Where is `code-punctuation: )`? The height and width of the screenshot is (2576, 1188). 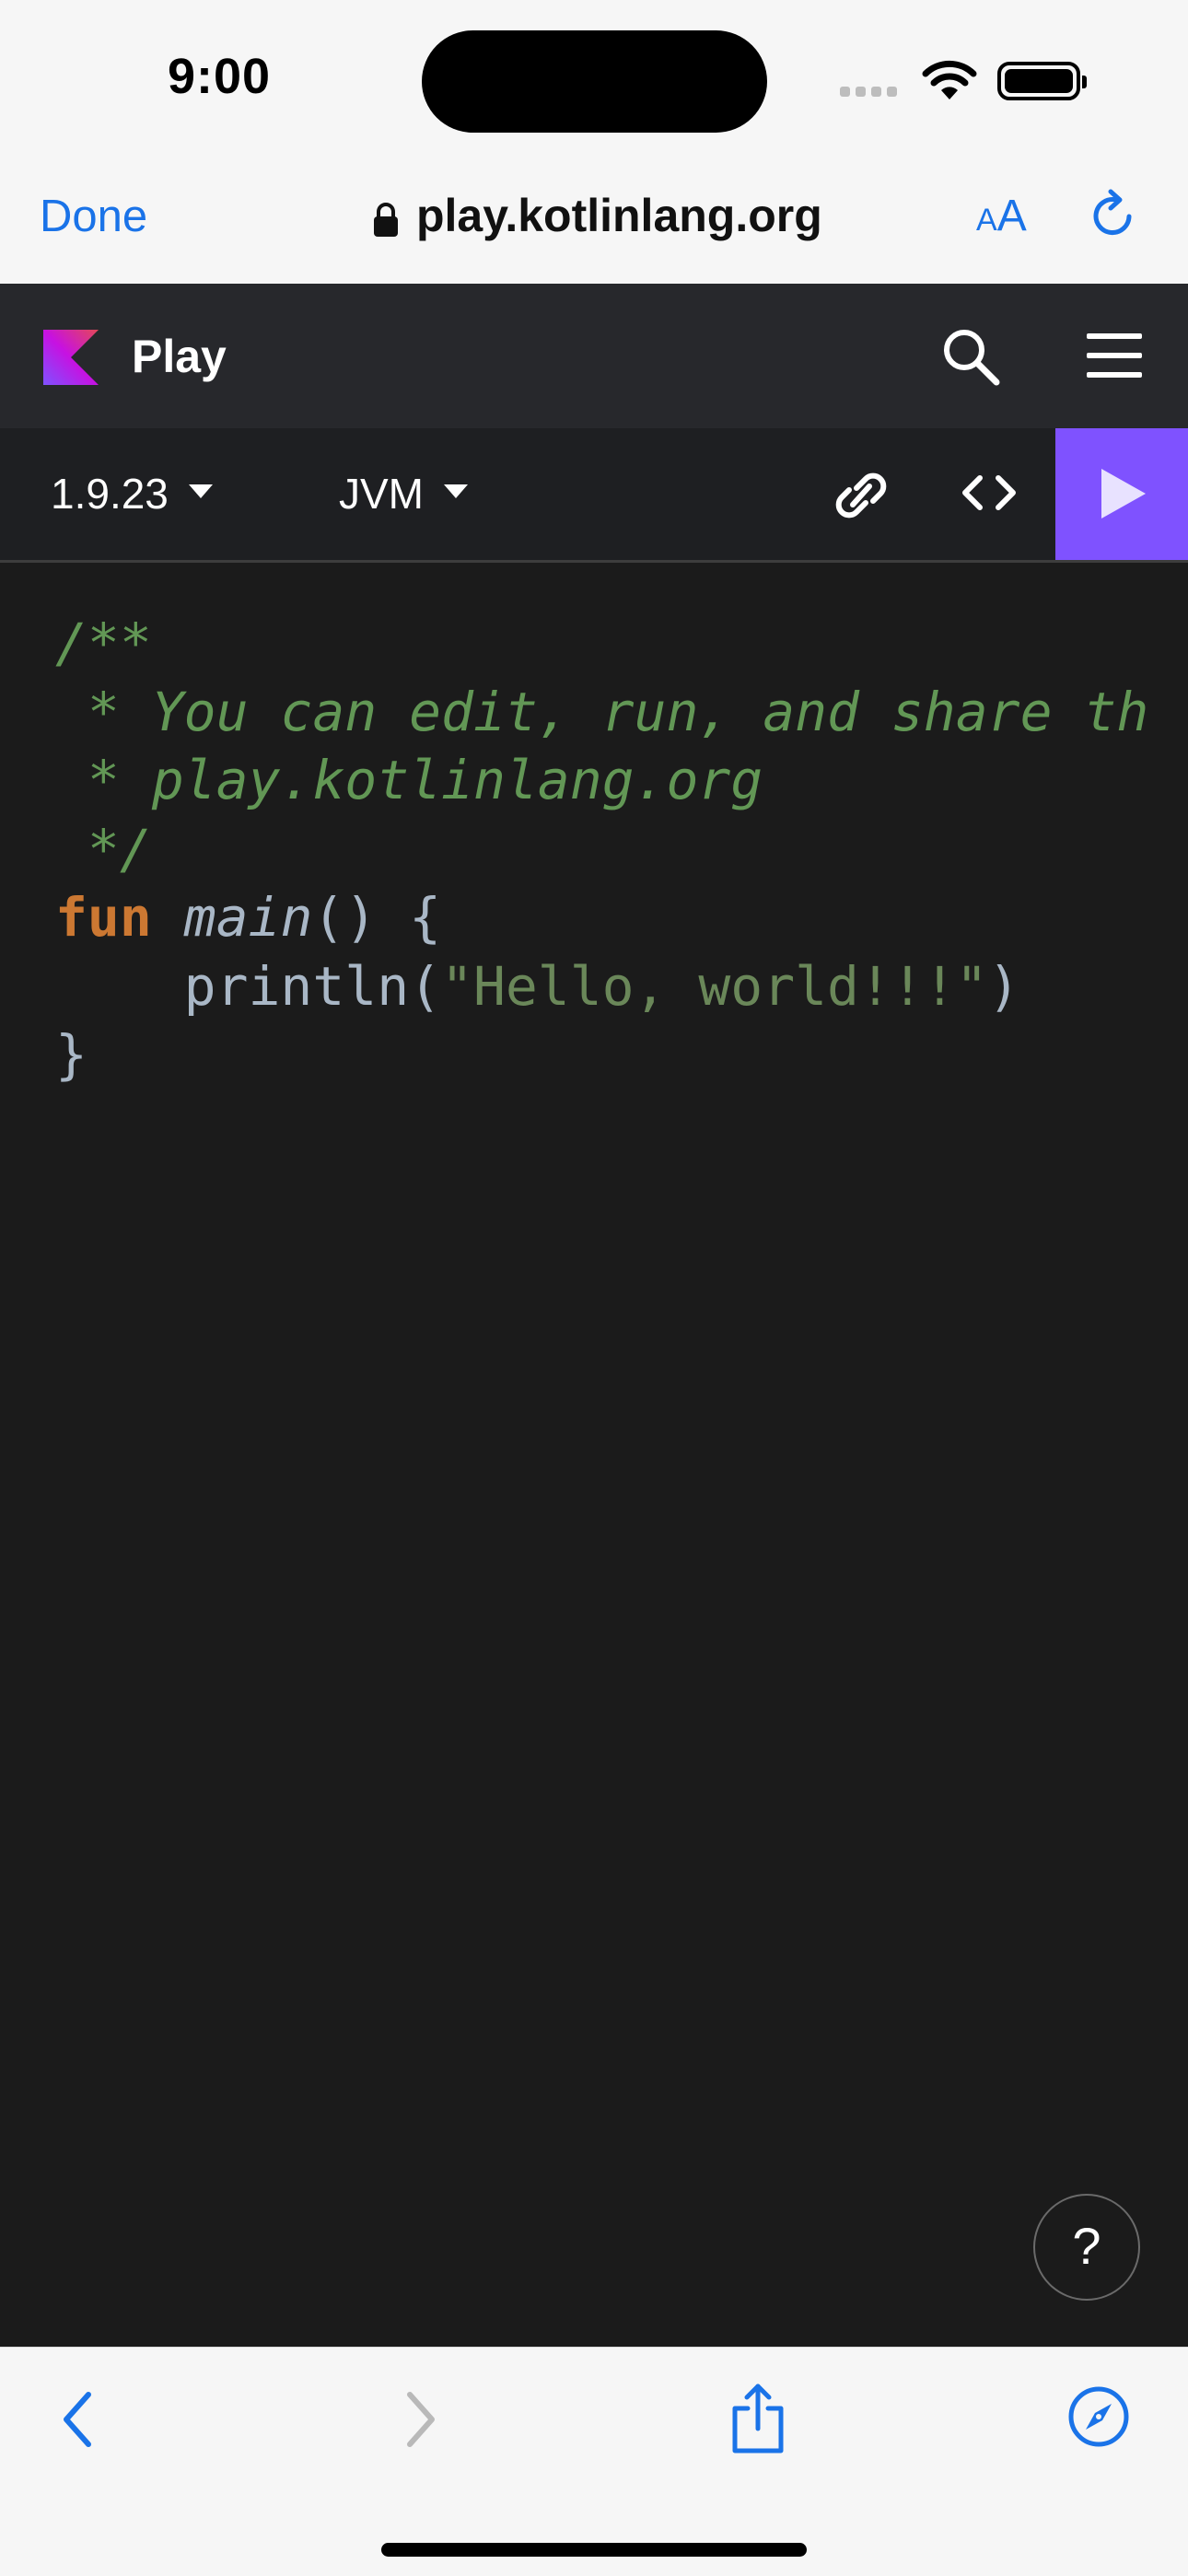
code-punctuation: ) is located at coordinates (1004, 986).